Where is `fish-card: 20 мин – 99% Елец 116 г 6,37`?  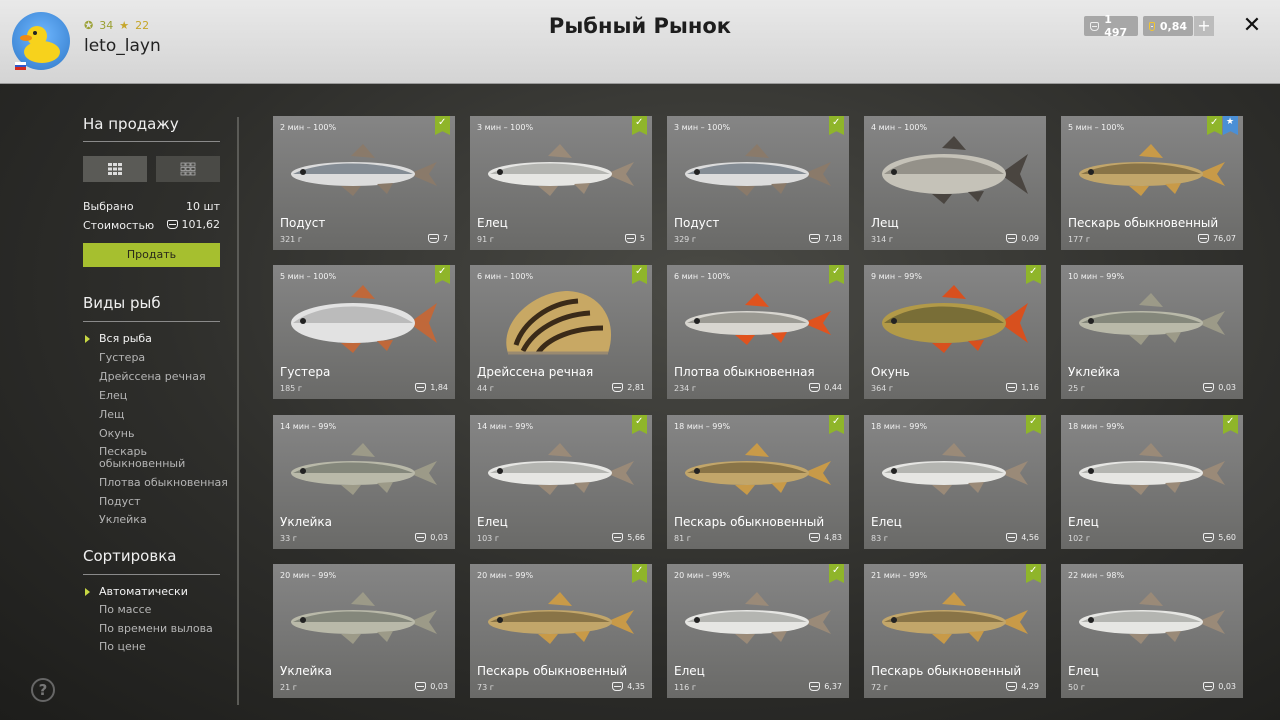
fish-card: 20 мин – 99% Елец 116 г 6,37 is located at coordinates (758, 631).